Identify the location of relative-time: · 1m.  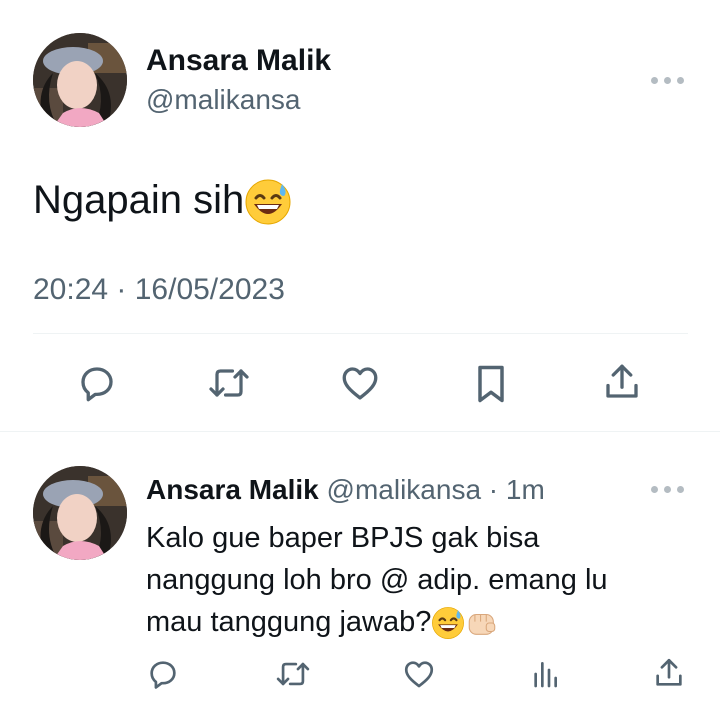
(517, 489).